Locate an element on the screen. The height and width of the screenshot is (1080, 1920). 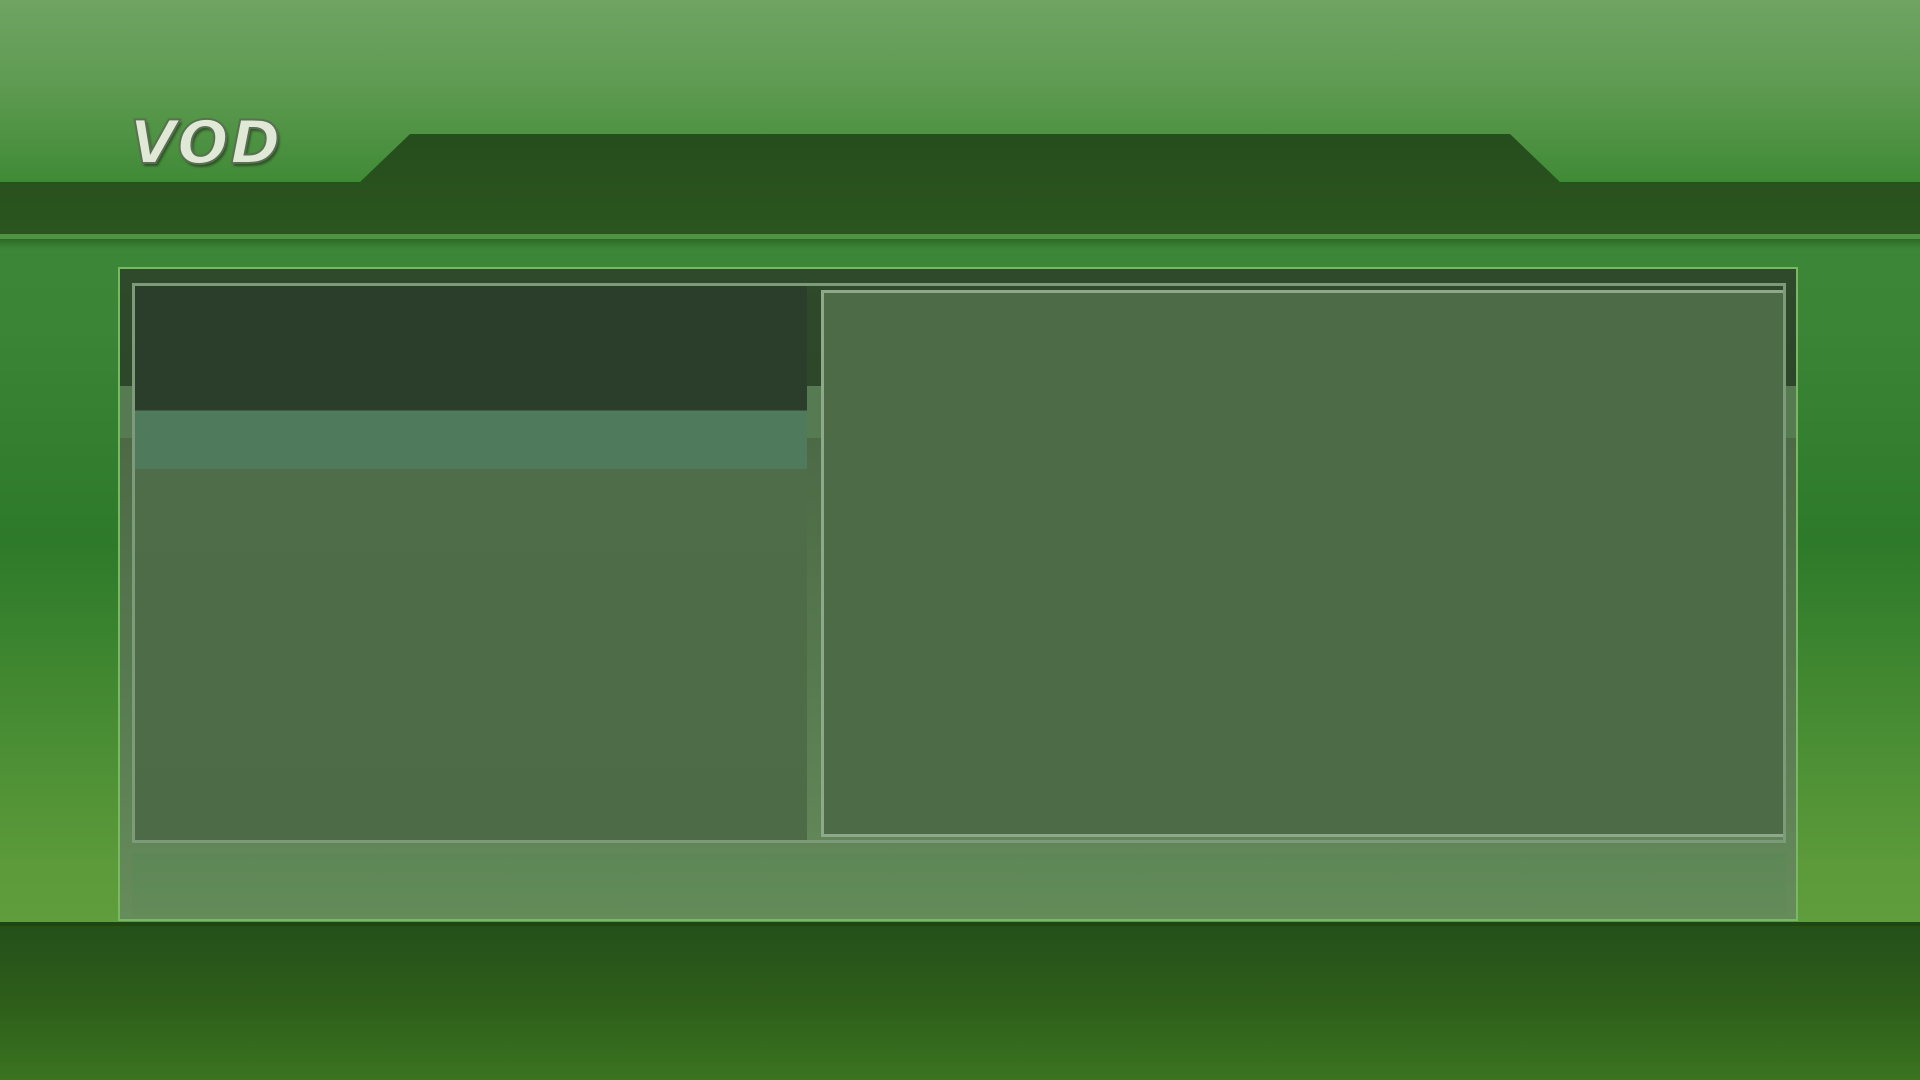
header-divider-shadow is located at coordinates (960, 244).